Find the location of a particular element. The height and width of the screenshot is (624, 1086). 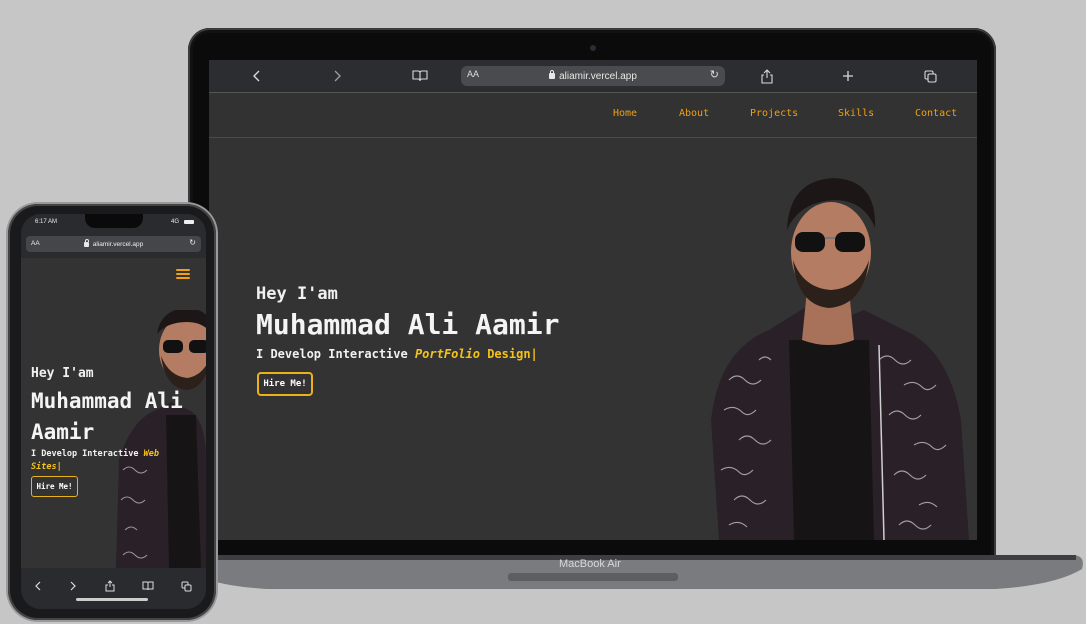

phone-tagline-prefix: I Develop Interactive is located at coordinates (87, 454).